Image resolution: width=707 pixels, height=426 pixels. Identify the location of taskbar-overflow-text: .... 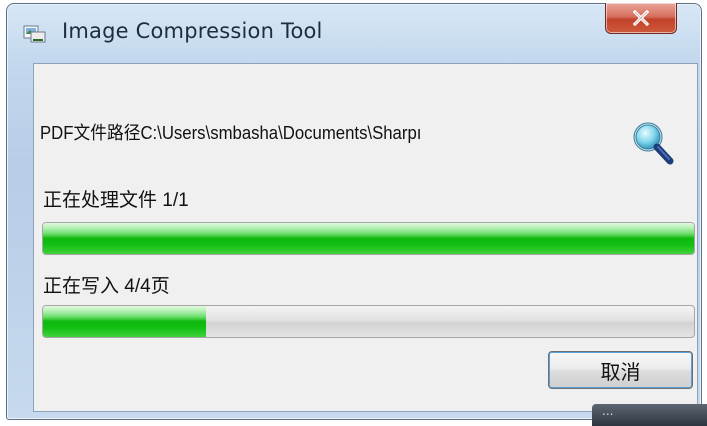
(608, 411).